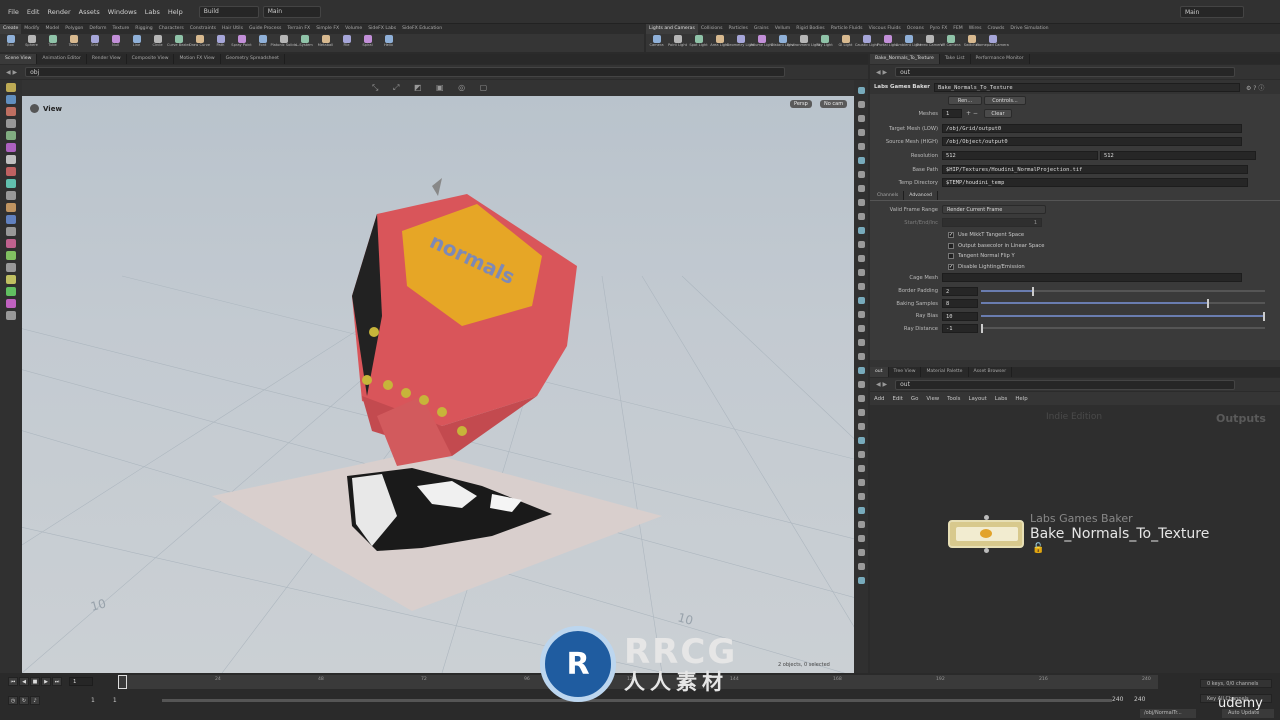 The image size is (1280, 720). I want to click on help-icon: ⚙ ? ⓘ, so click(1255, 87).